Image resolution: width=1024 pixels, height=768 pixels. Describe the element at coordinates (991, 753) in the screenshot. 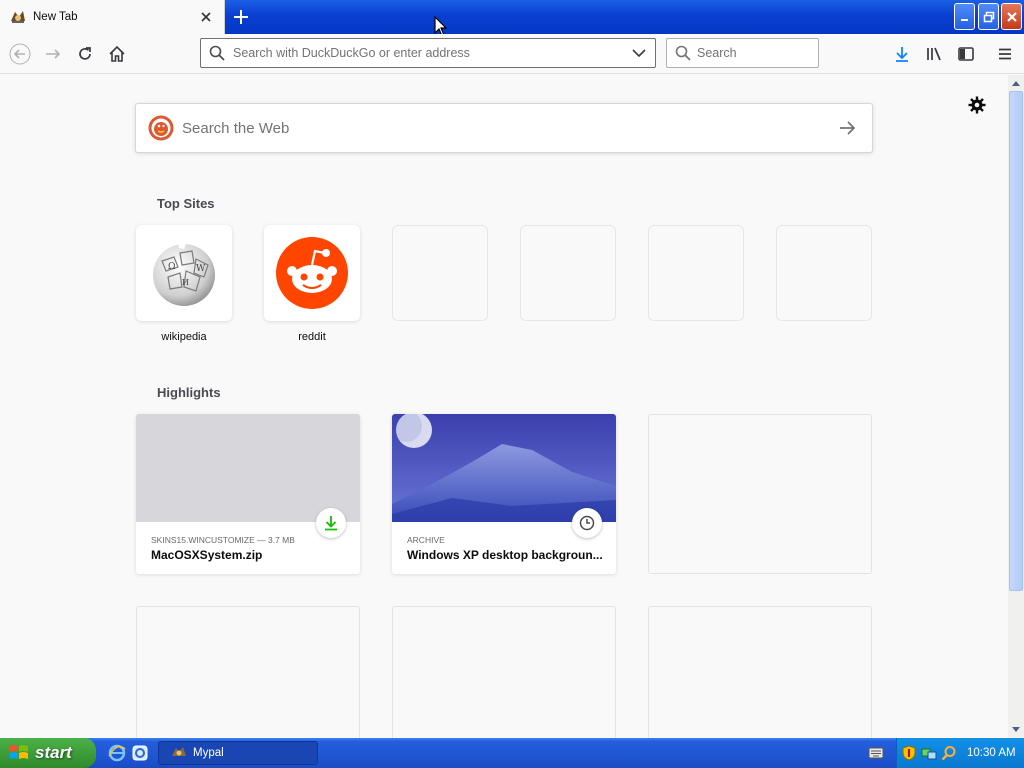

I see `clock: 10:30 AM` at that location.